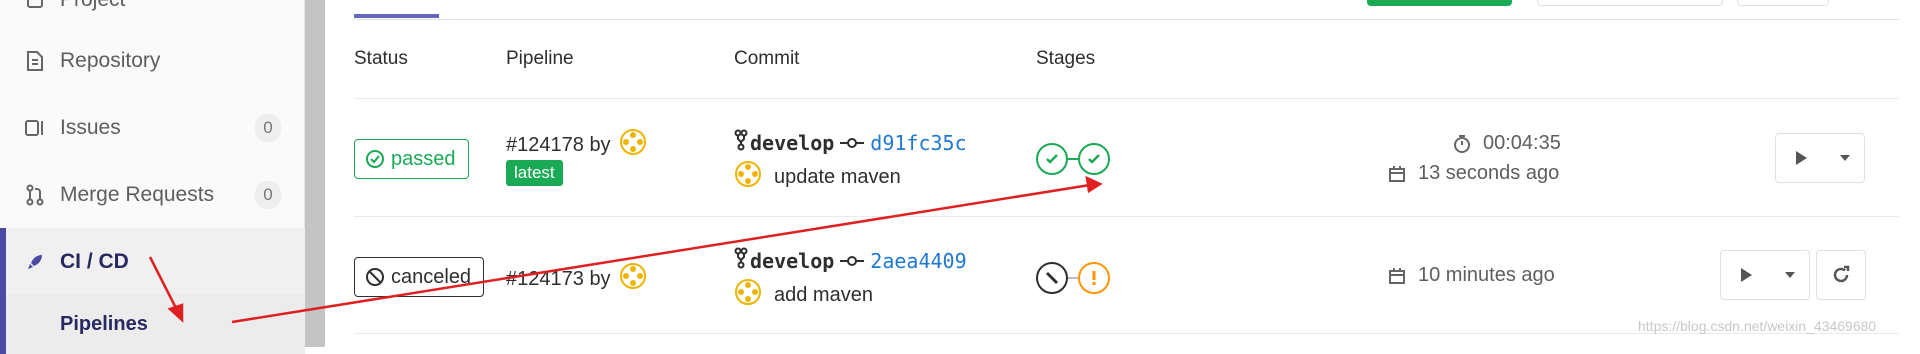 The height and width of the screenshot is (354, 1920). What do you see at coordinates (104, 323) in the screenshot?
I see `sidebar-subitem-label: Pipelines` at bounding box center [104, 323].